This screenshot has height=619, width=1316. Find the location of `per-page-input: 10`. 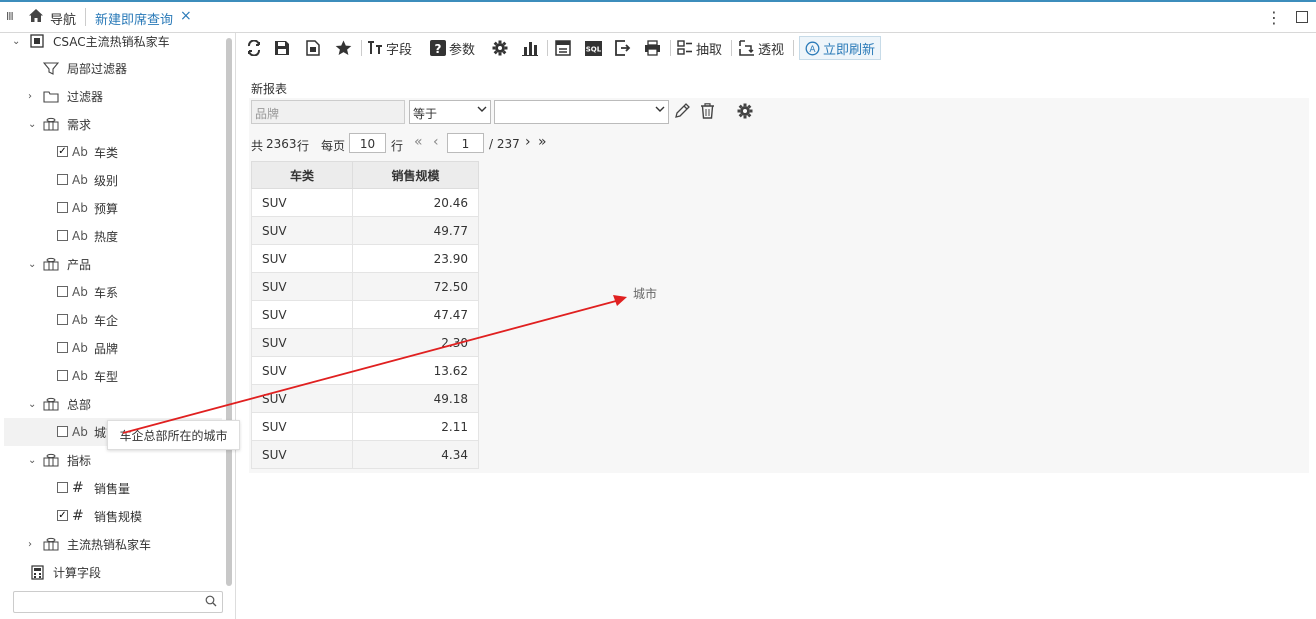

per-page-input: 10 is located at coordinates (367, 143).